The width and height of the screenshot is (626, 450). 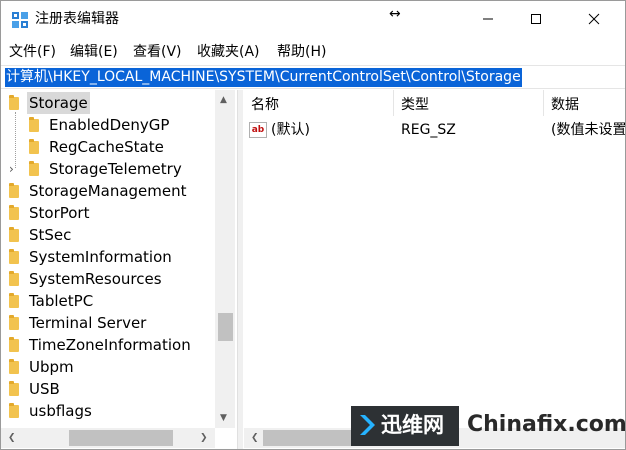 I want to click on tree-item-label: StSec, so click(x=50, y=235).